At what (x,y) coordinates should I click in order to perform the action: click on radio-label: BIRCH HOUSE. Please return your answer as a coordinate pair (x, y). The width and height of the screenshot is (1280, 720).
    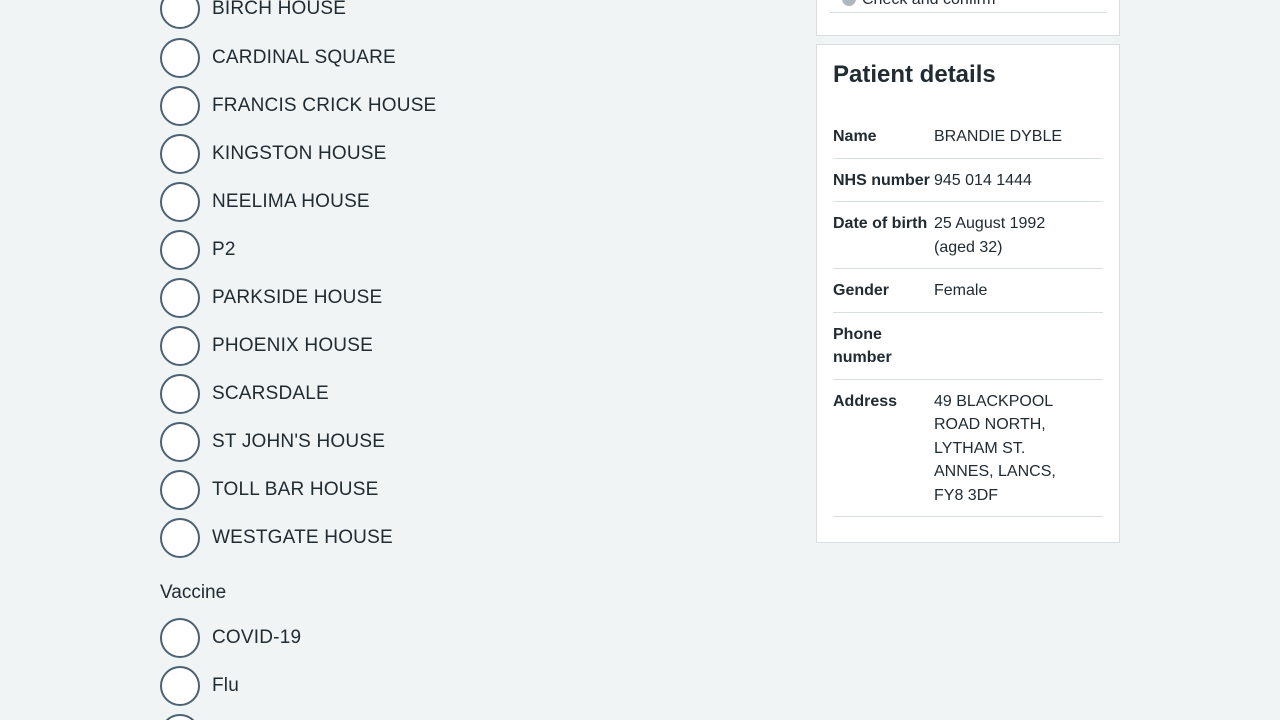
    Looking at the image, I should click on (279, 9).